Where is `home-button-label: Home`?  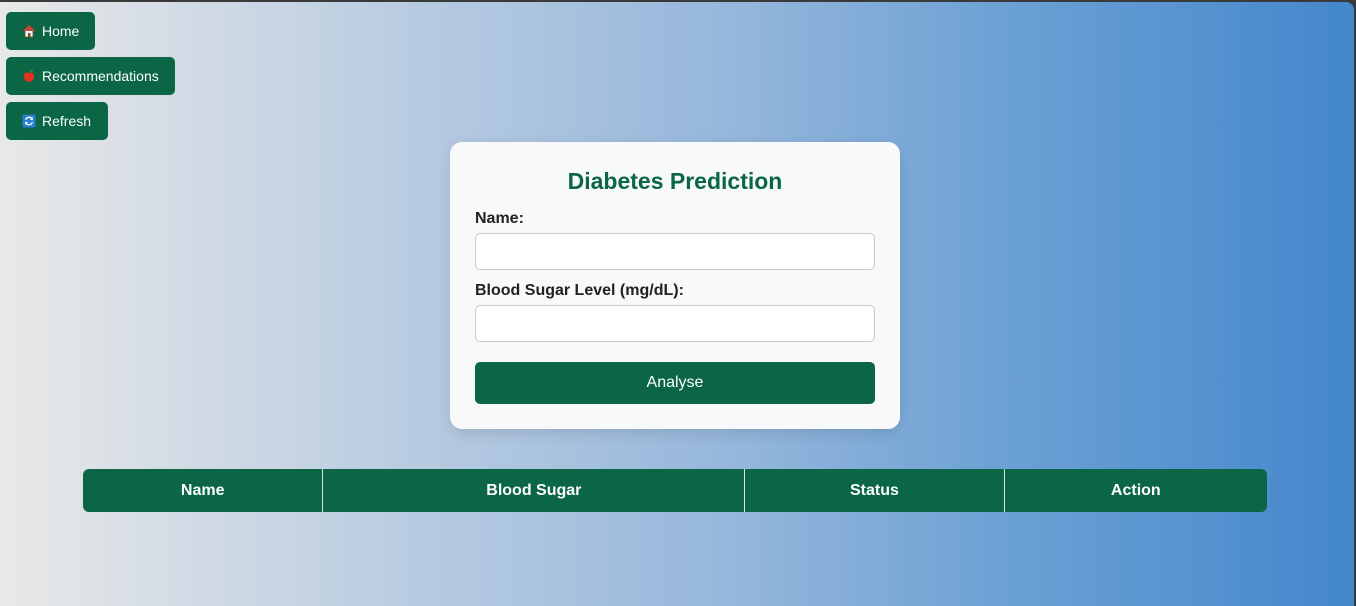 home-button-label: Home is located at coordinates (61, 31).